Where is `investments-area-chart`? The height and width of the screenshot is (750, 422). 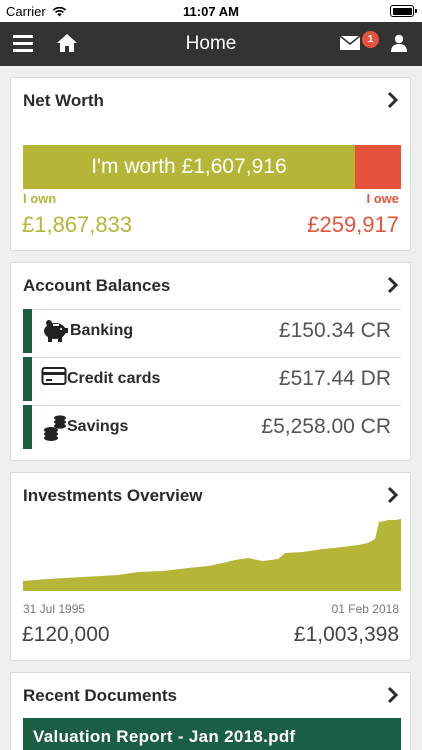 investments-area-chart is located at coordinates (212, 555).